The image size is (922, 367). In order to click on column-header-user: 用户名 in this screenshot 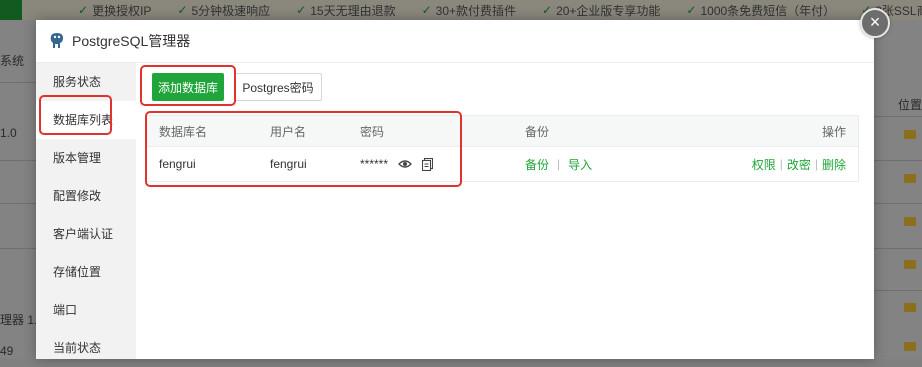, I will do `click(288, 131)`.